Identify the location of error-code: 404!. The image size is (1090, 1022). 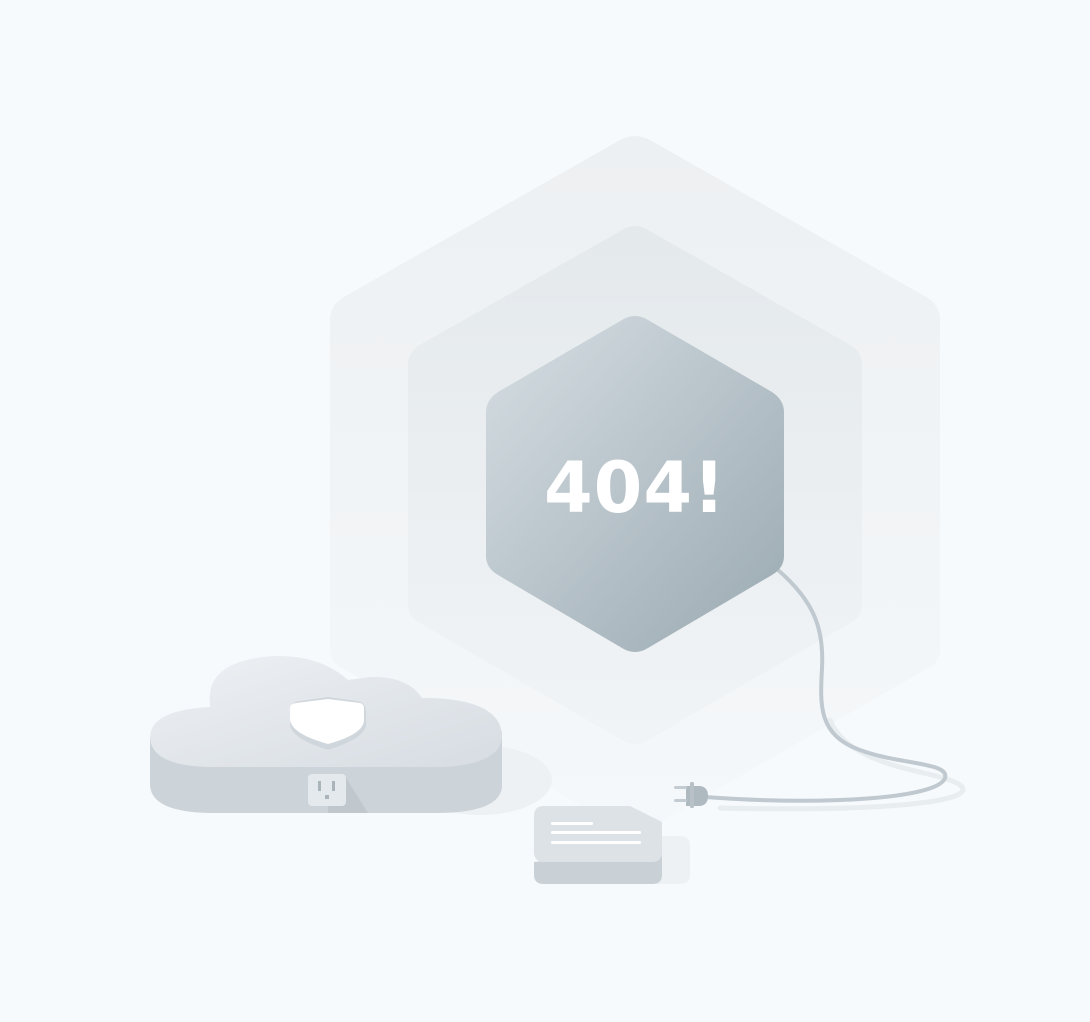
(635, 488).